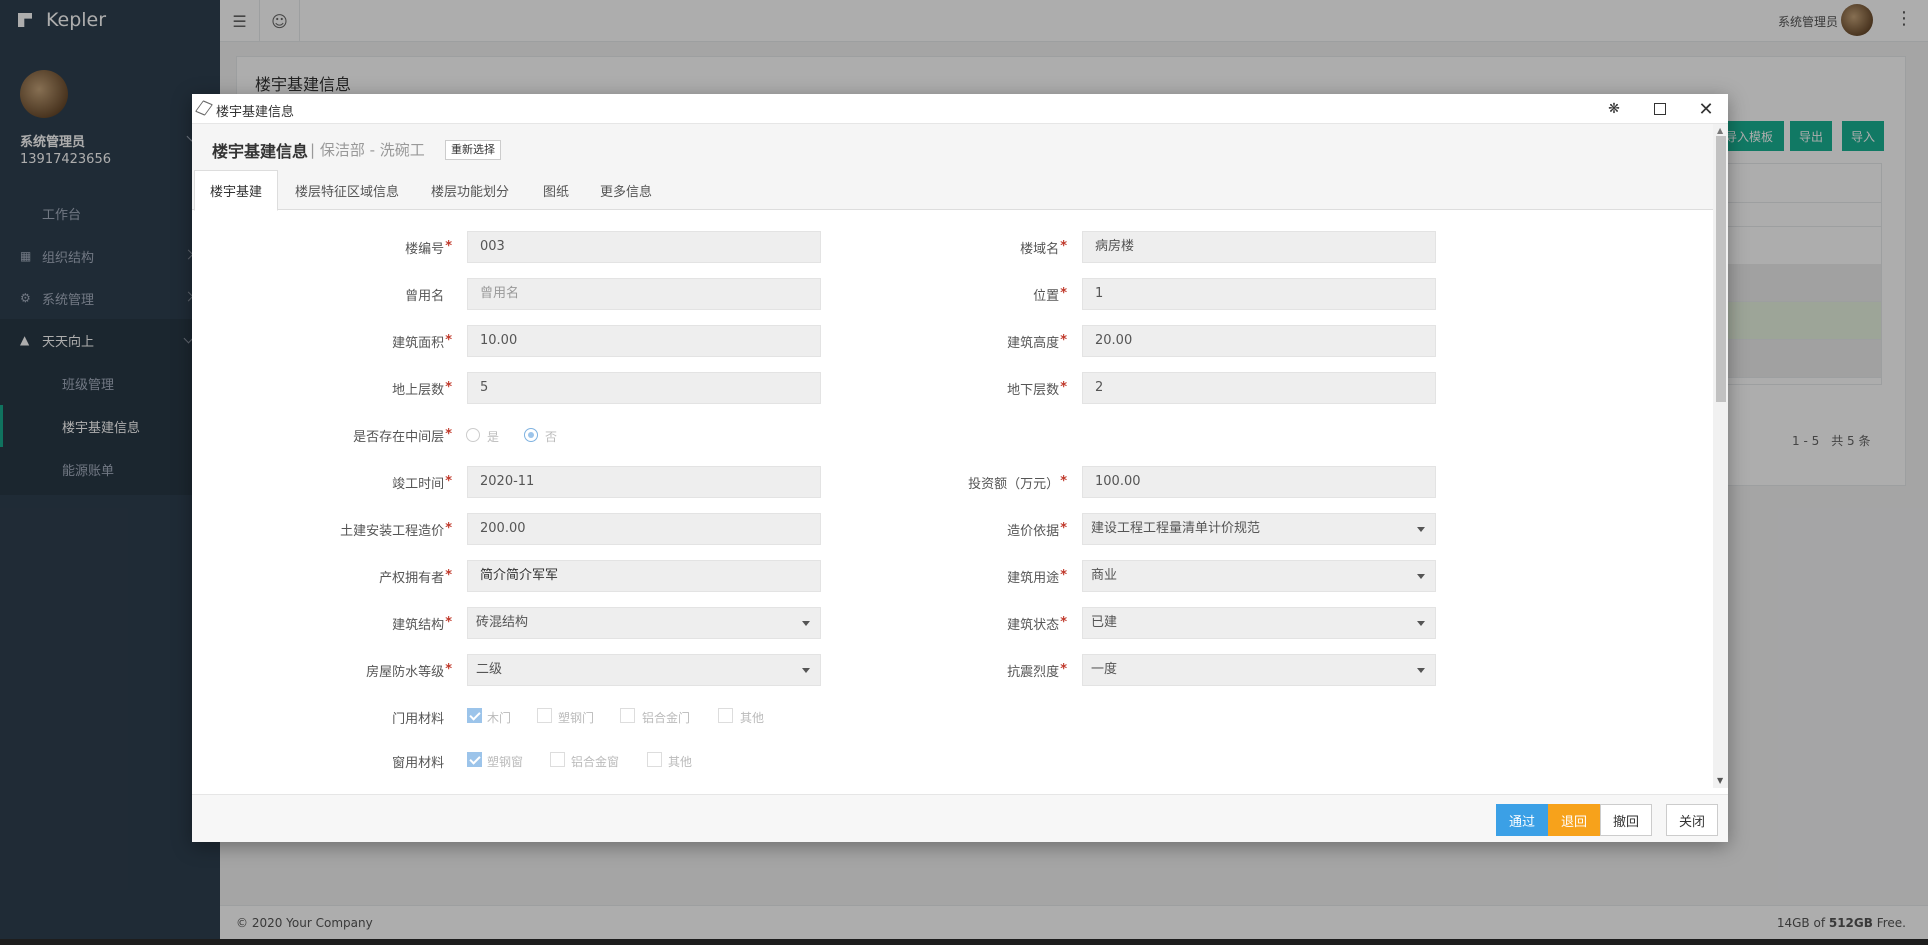 Image resolution: width=1928 pixels, height=945 pixels. Describe the element at coordinates (1037, 671) in the screenshot. I see `seismic-label: 抗震烈度*` at that location.